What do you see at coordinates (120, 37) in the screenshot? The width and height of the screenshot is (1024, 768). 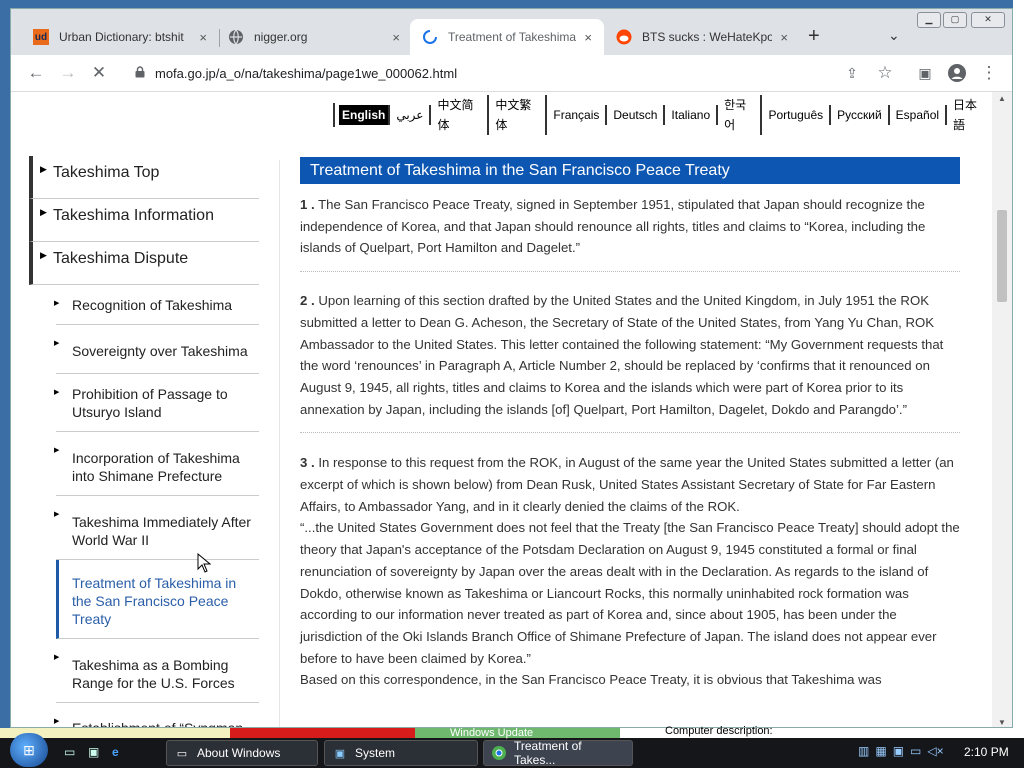 I see `tab-urban-dictionary: ud Urban Dictionary: btshit ×` at bounding box center [120, 37].